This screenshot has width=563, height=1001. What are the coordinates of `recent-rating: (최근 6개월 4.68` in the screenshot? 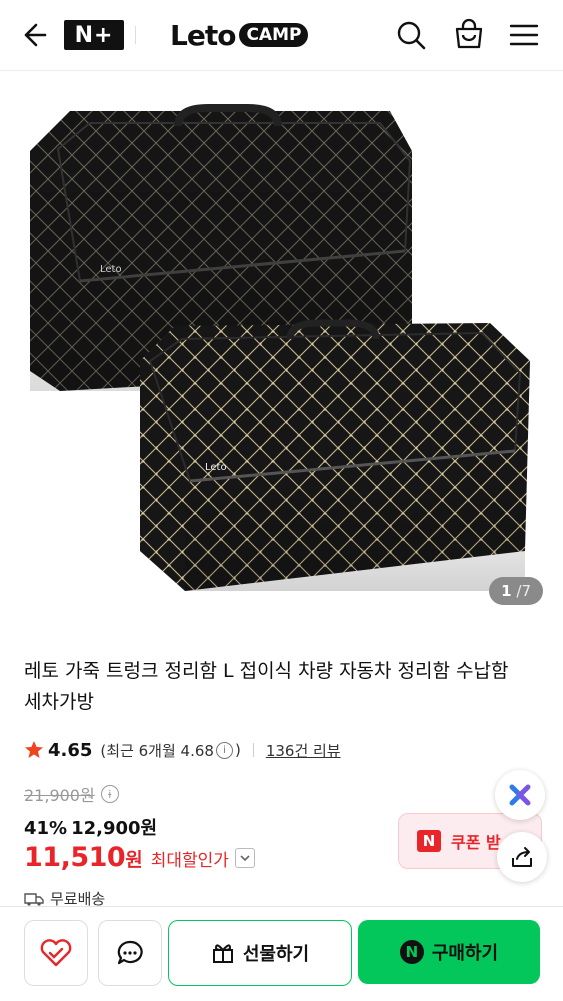 It's located at (157, 750).